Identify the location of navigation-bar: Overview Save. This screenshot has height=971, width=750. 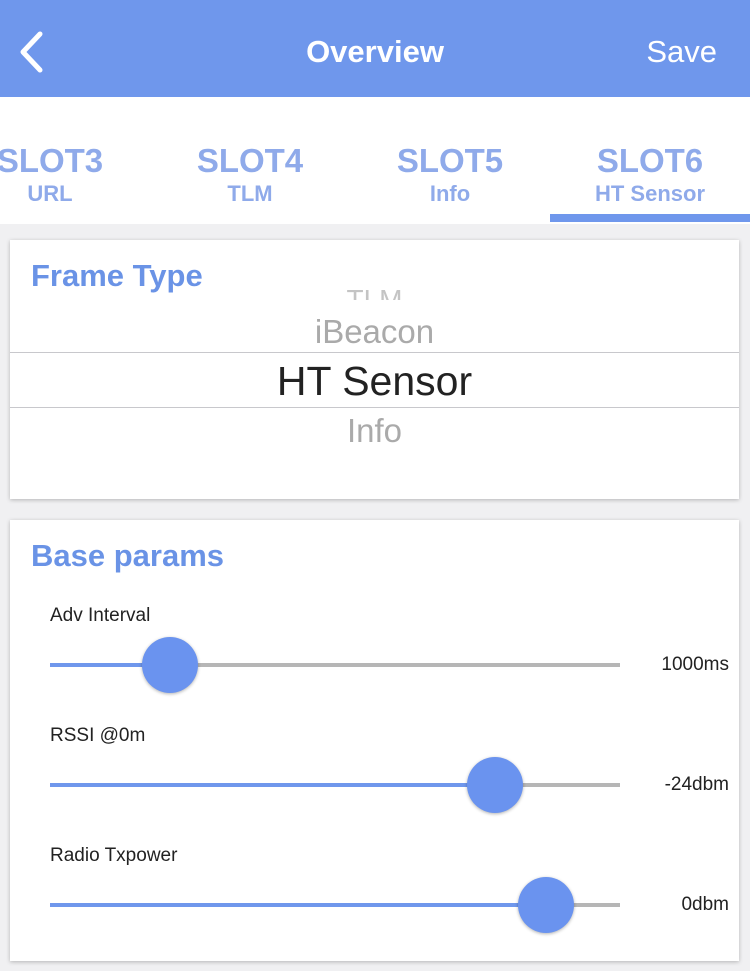
(375, 48).